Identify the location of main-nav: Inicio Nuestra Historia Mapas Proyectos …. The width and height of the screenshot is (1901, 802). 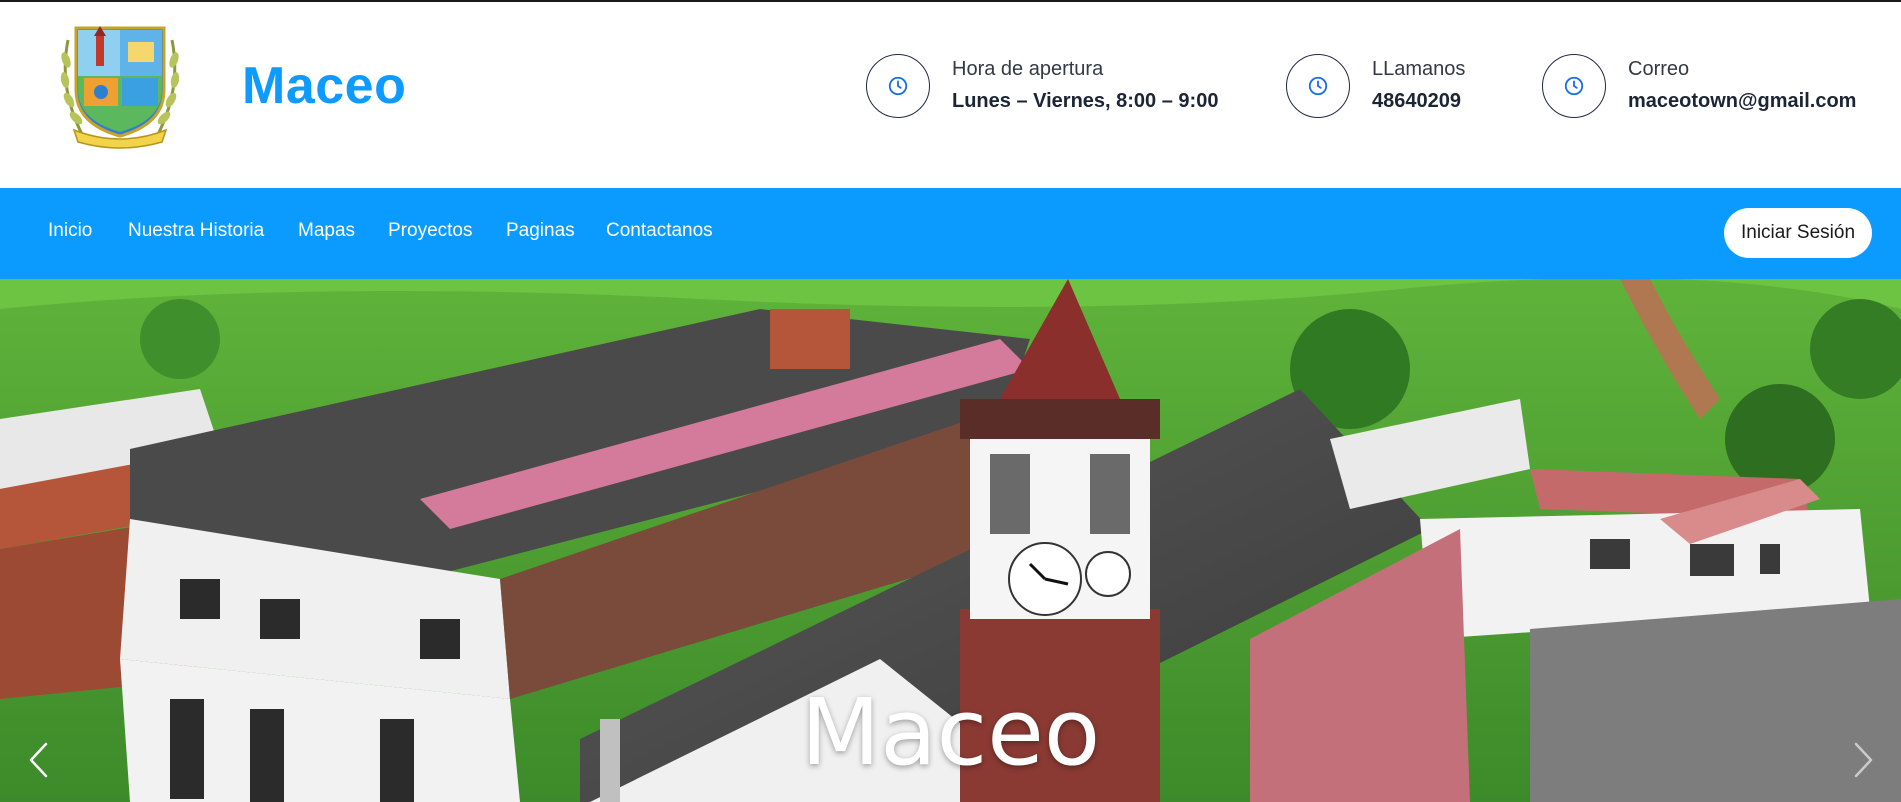
(950, 233).